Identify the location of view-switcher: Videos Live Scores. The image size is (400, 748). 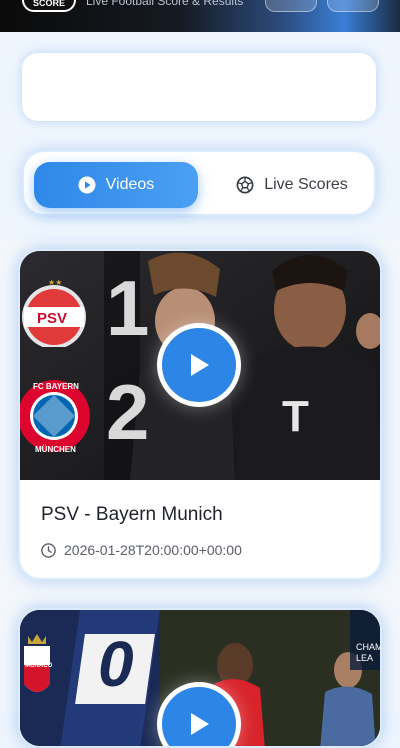
(199, 183).